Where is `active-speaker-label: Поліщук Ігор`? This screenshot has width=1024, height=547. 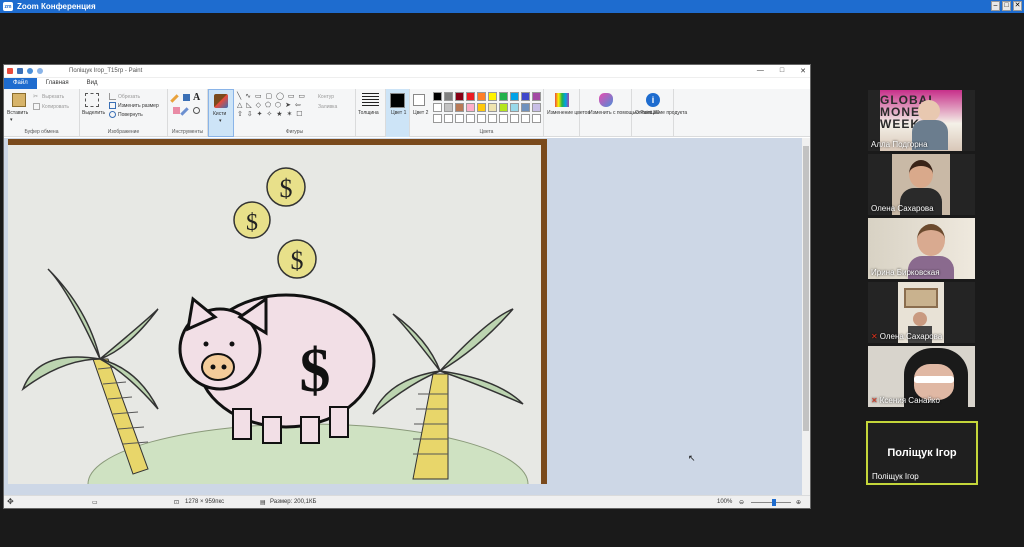
active-speaker-label: Поліщук Ігор is located at coordinates (895, 476).